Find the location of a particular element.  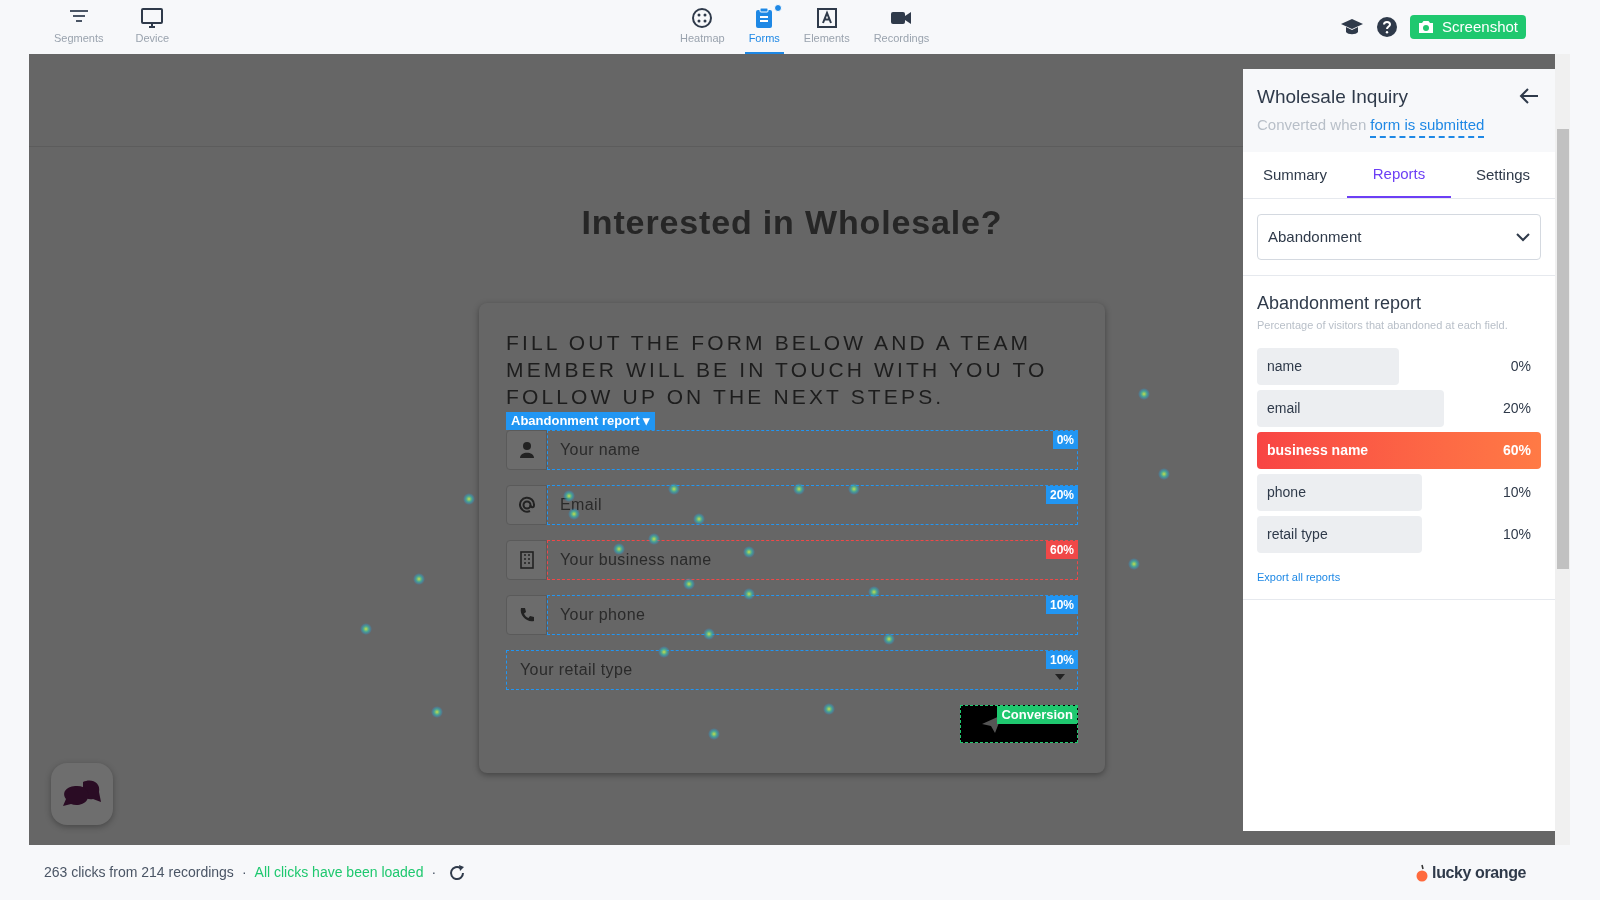

abandonment-badge: 20% is located at coordinates (1061, 495).